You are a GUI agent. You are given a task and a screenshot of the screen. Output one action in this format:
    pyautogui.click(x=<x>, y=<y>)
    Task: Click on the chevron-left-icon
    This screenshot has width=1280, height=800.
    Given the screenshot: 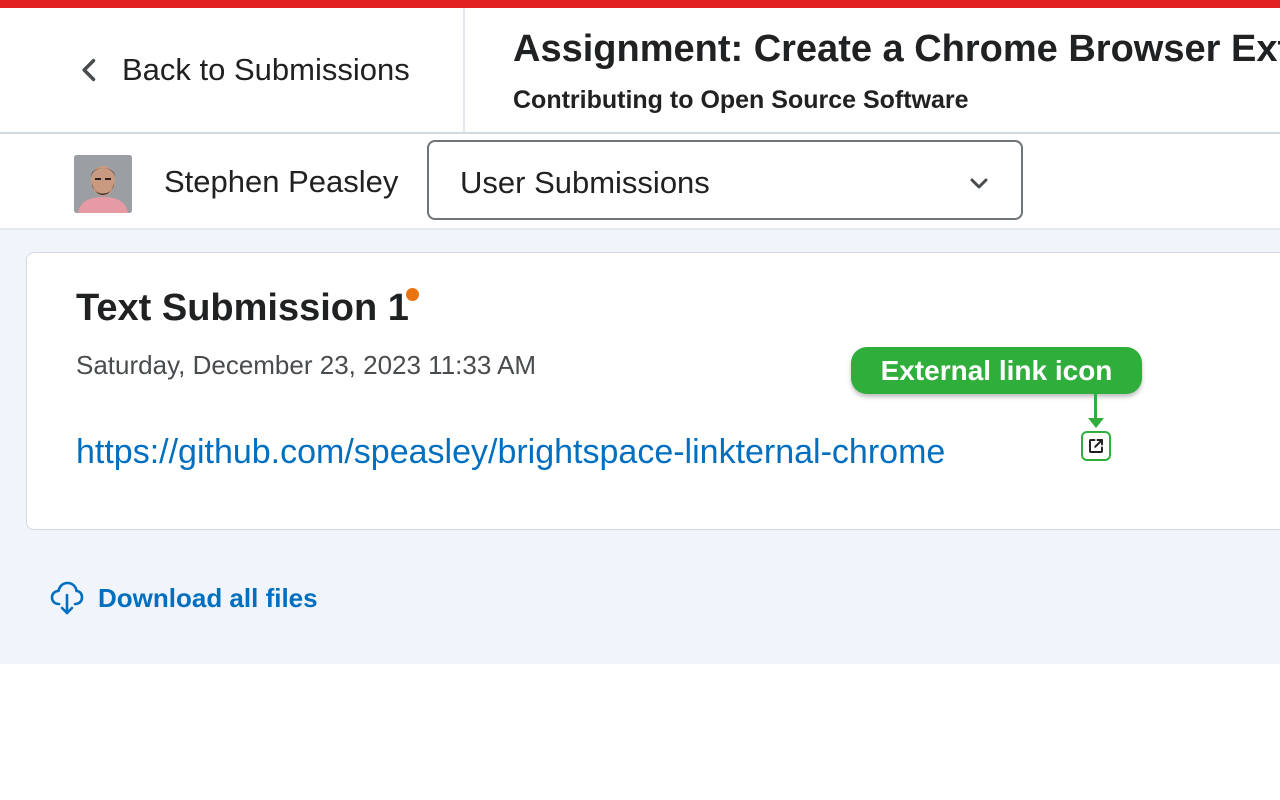 What is the action you would take?
    pyautogui.click(x=89, y=70)
    